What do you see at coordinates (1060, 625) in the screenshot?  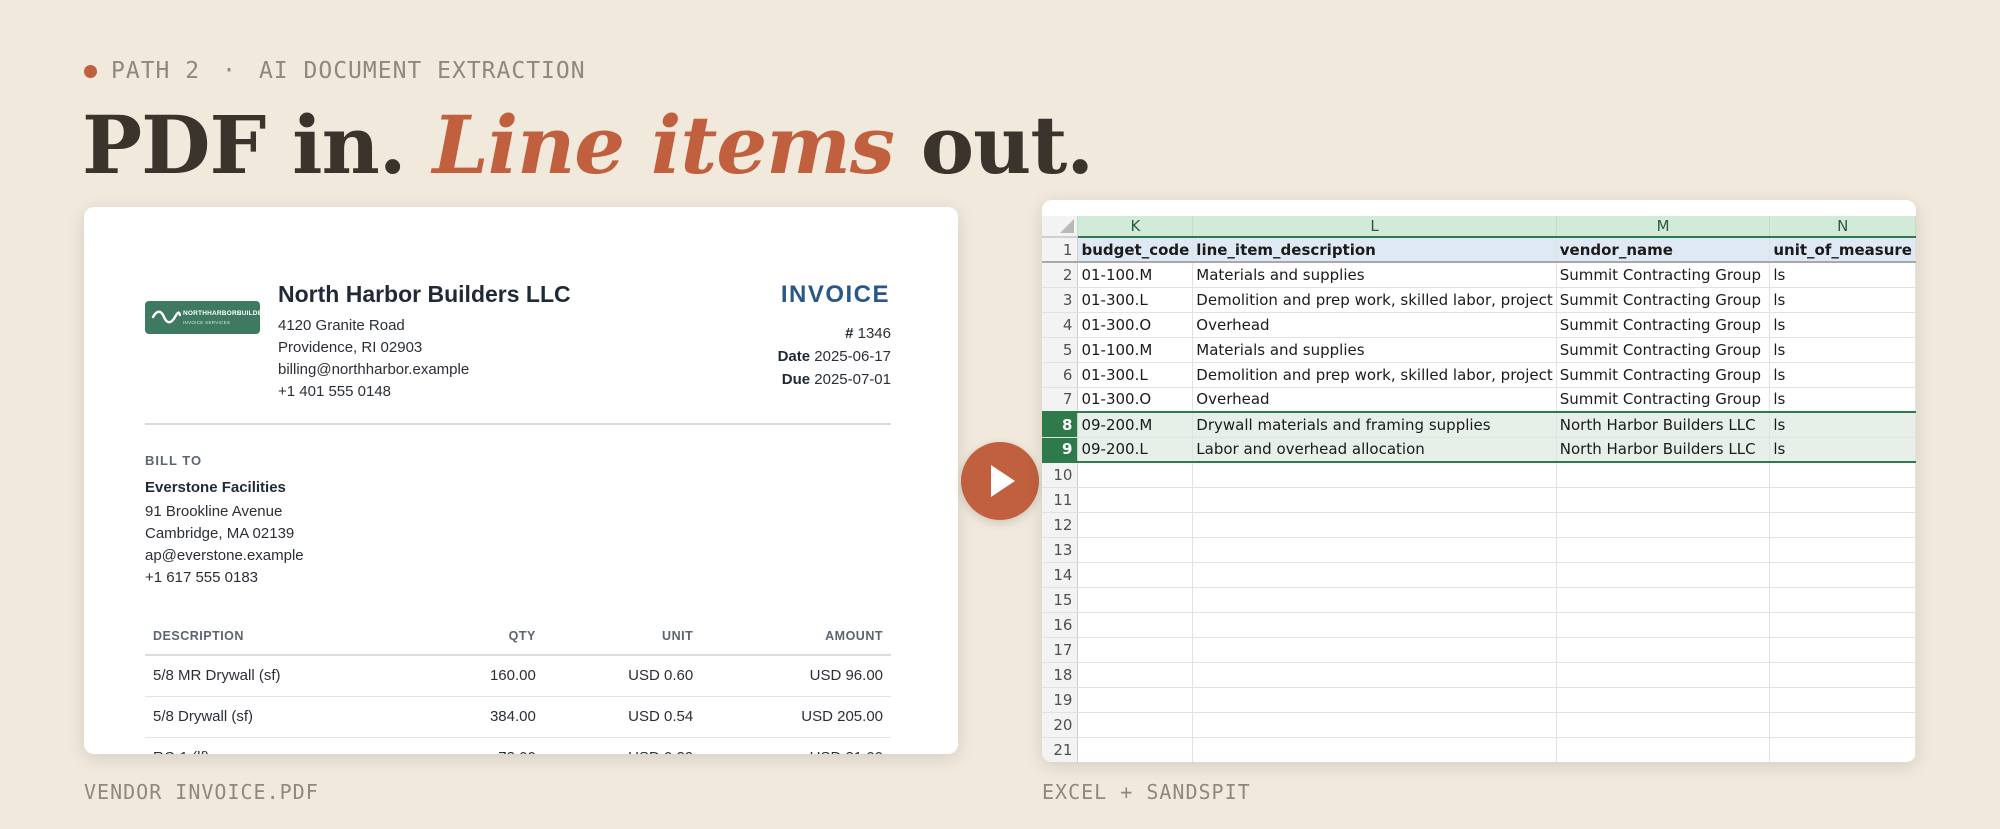 I see `row-number: 16` at bounding box center [1060, 625].